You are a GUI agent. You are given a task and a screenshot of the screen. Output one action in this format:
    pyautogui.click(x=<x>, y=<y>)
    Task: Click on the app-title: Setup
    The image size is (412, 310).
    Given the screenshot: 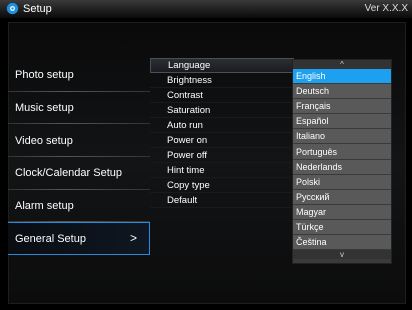 What is the action you would take?
    pyautogui.click(x=37, y=9)
    